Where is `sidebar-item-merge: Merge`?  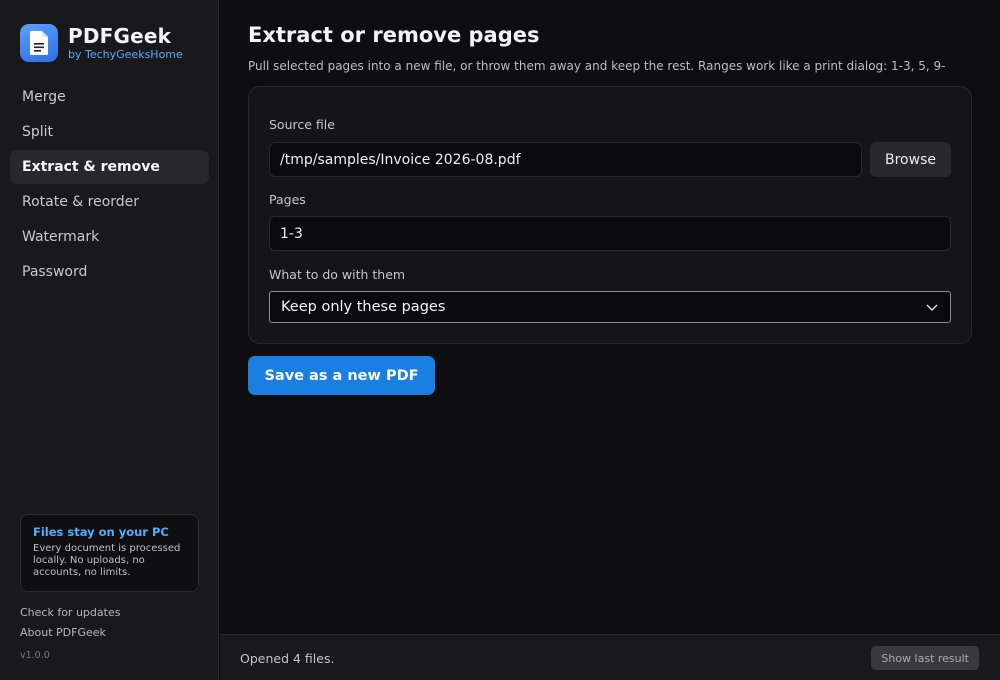
sidebar-item-merge: Merge is located at coordinates (109, 97).